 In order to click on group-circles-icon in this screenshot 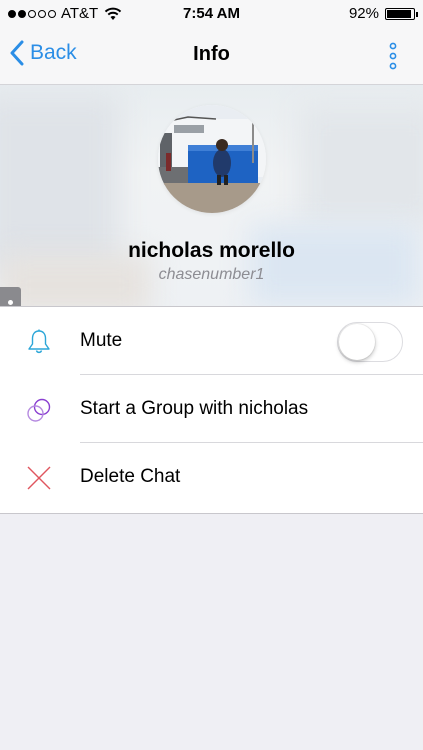, I will do `click(39, 410)`.